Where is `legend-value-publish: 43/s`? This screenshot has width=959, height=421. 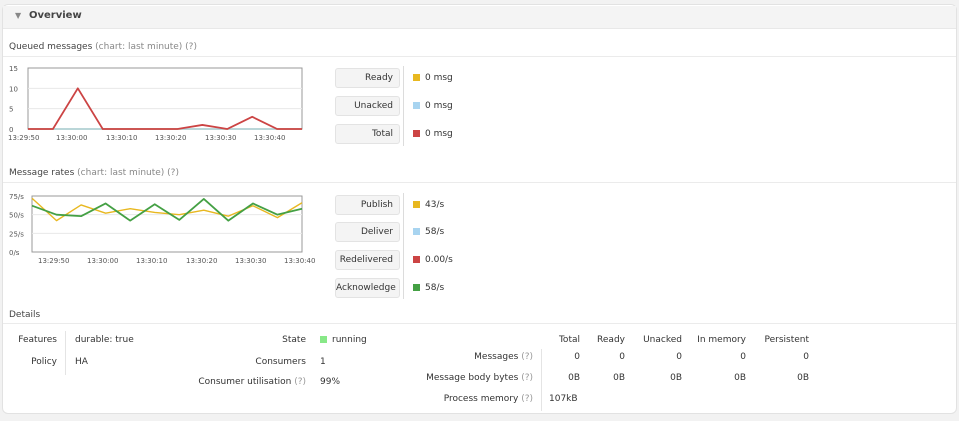 legend-value-publish: 43/s is located at coordinates (428, 205).